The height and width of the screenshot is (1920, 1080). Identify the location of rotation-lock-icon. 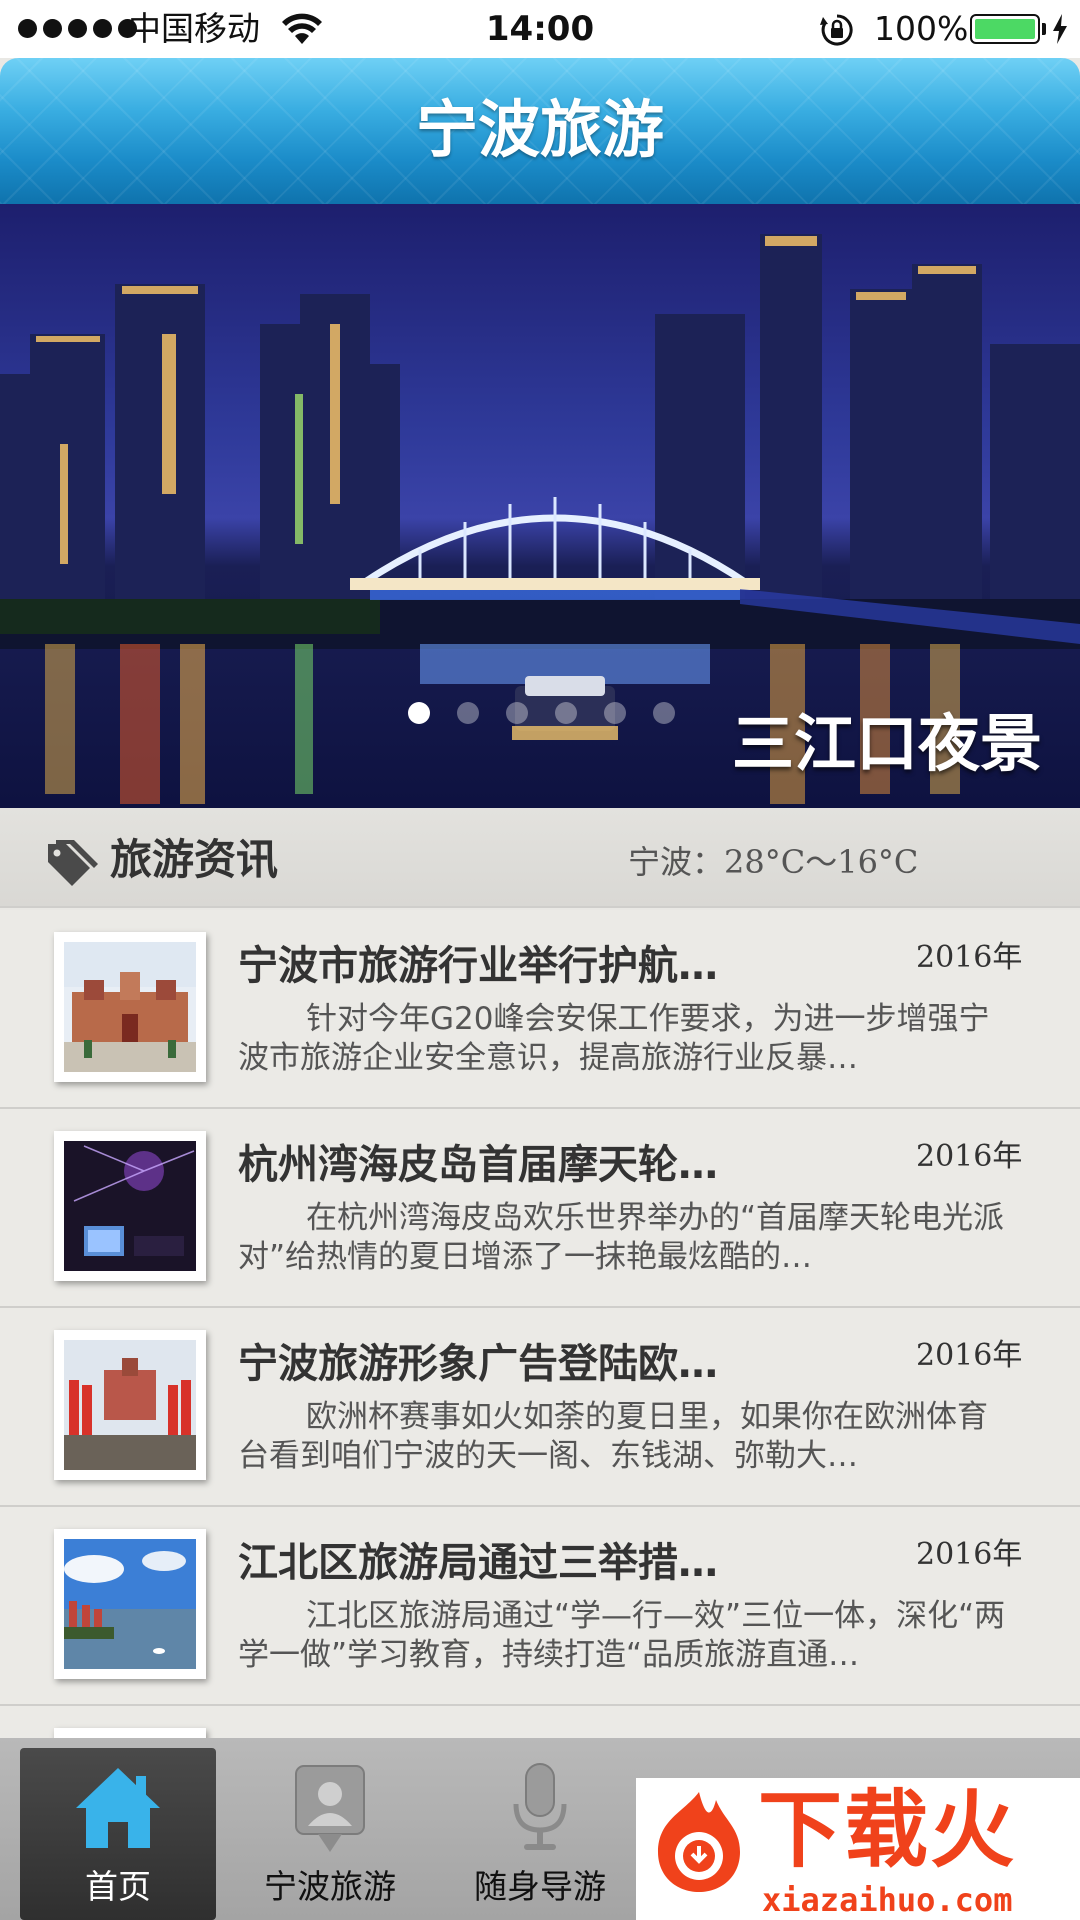
(836, 30).